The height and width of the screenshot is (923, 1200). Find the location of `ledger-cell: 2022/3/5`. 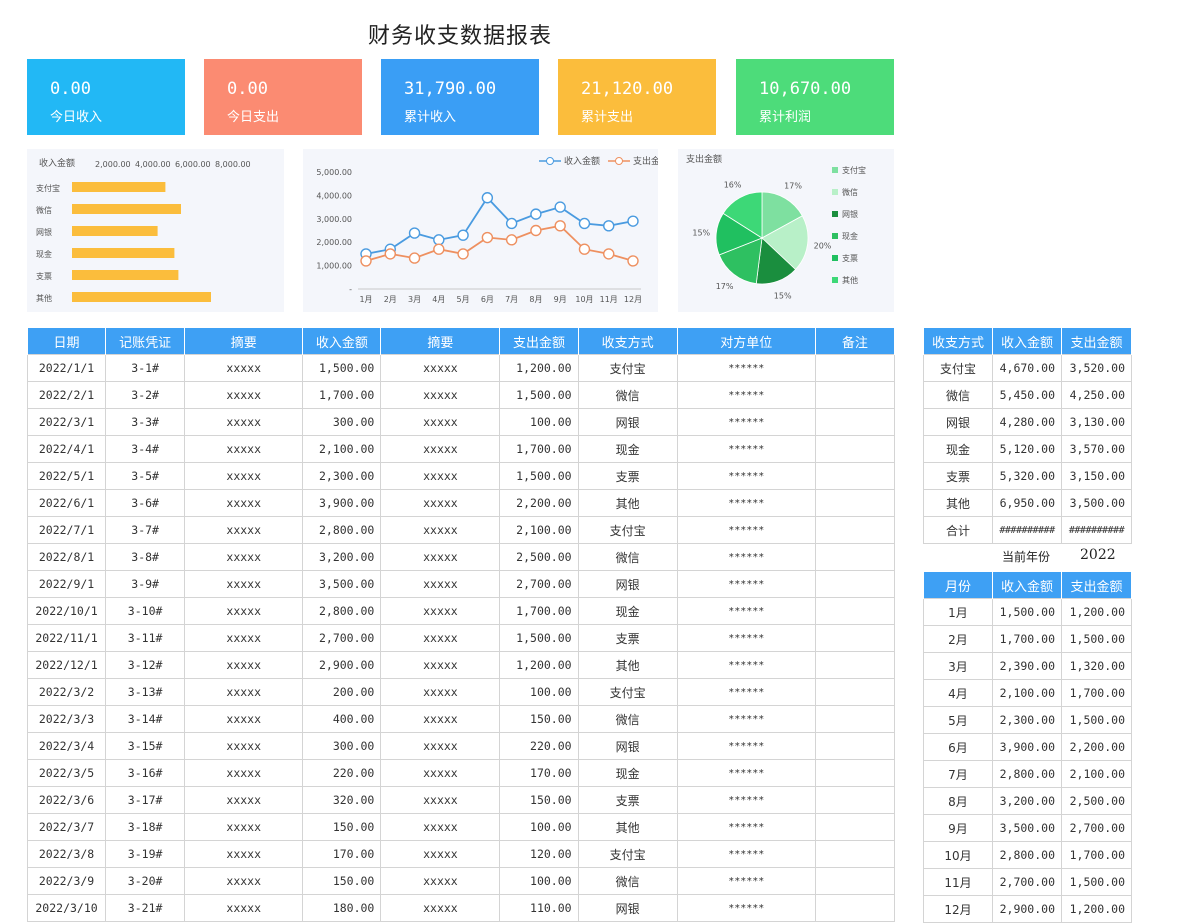

ledger-cell: 2022/3/5 is located at coordinates (66, 773).